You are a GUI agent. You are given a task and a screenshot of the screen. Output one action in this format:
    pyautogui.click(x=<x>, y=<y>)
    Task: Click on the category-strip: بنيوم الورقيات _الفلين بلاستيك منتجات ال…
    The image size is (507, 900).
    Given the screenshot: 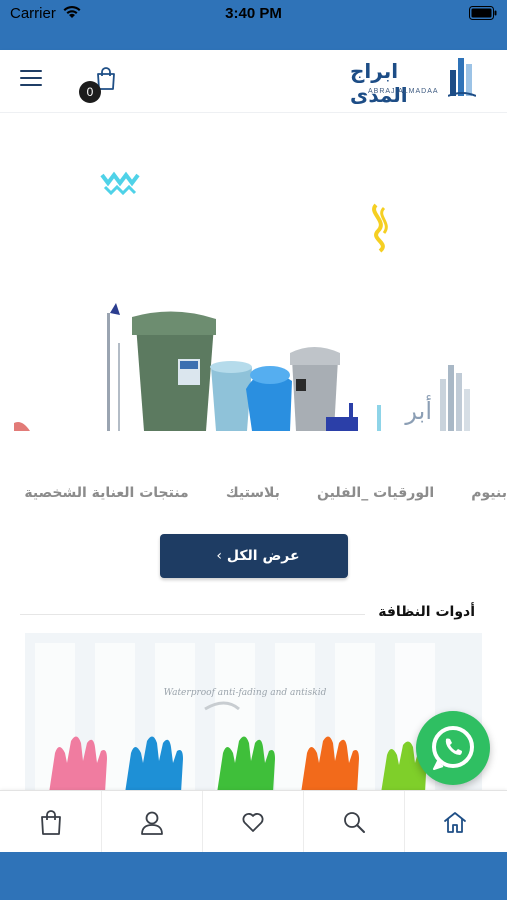 What is the action you would take?
    pyautogui.click(x=253, y=493)
    